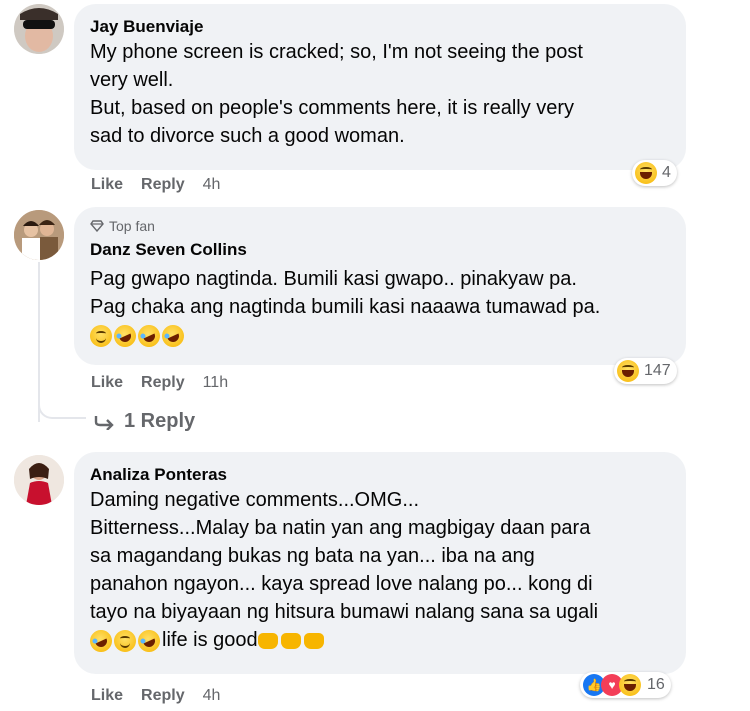 The height and width of the screenshot is (711, 750). What do you see at coordinates (380, 27) in the screenshot?
I see `comment-author: Jay Buenviaje` at bounding box center [380, 27].